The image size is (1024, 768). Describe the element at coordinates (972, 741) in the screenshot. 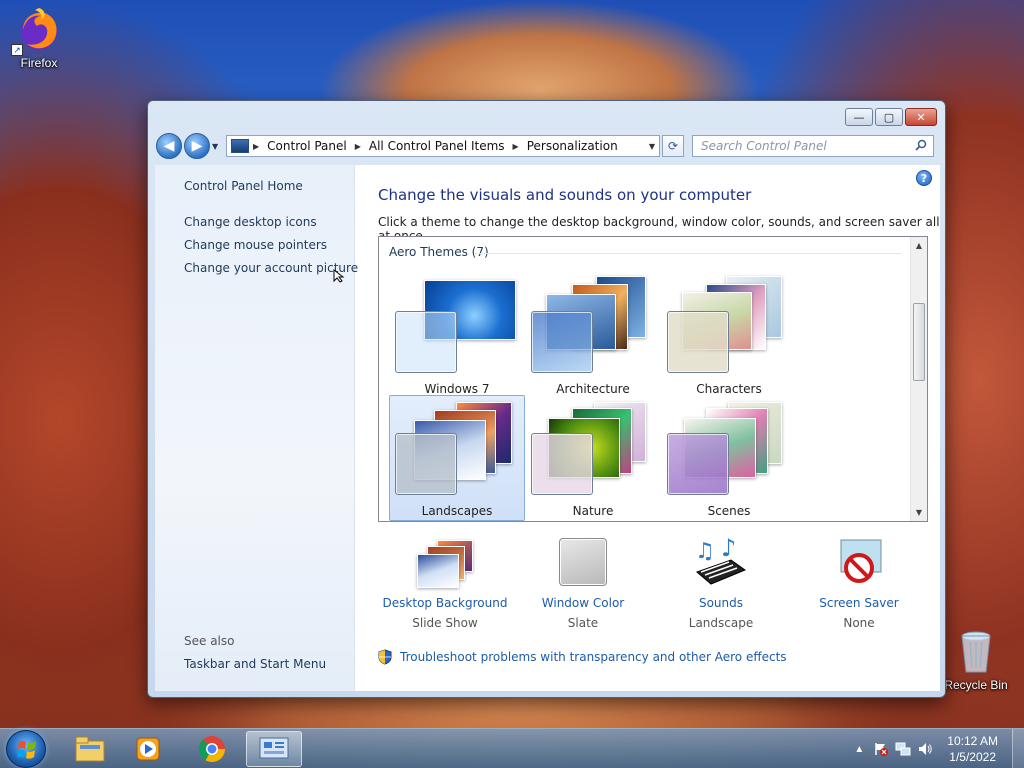

I see `clock-time: 10:12 AM` at that location.